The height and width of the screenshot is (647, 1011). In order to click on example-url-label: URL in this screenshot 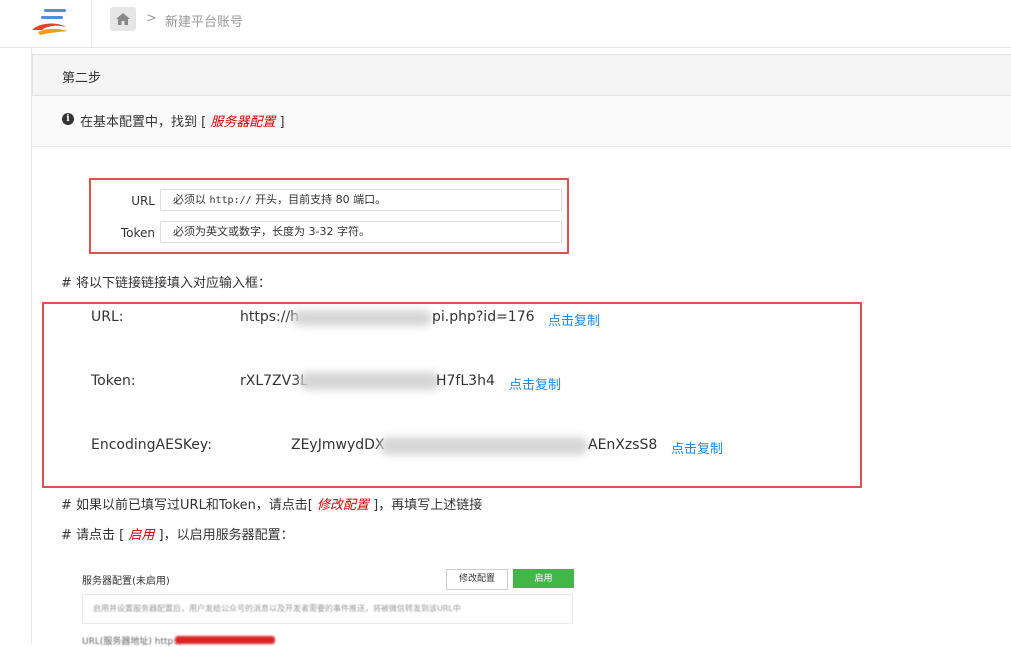, I will do `click(143, 201)`.